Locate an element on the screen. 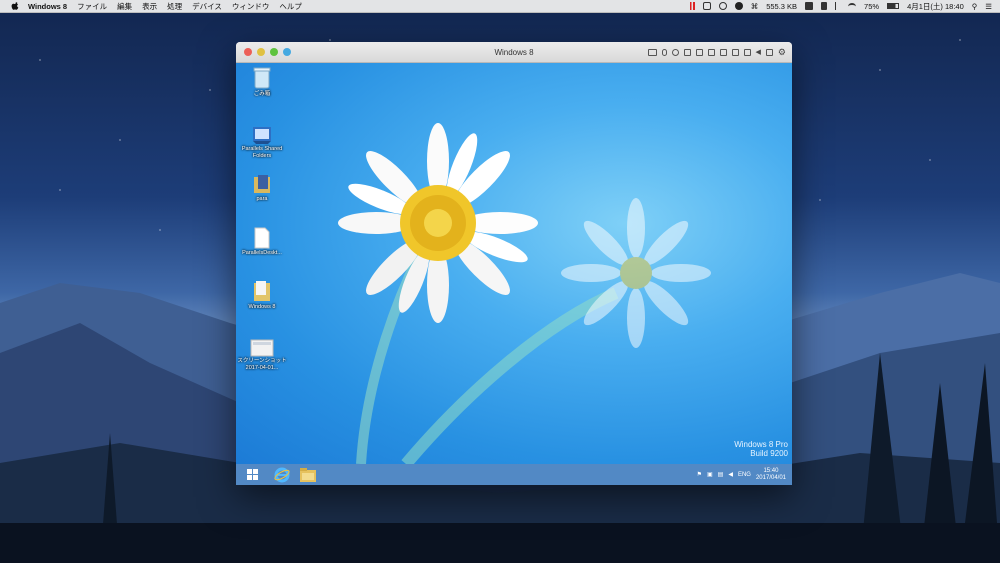 Image resolution: width=1000 pixels, height=563 pixels. desktop-icon-label: para is located at coordinates (262, 199).